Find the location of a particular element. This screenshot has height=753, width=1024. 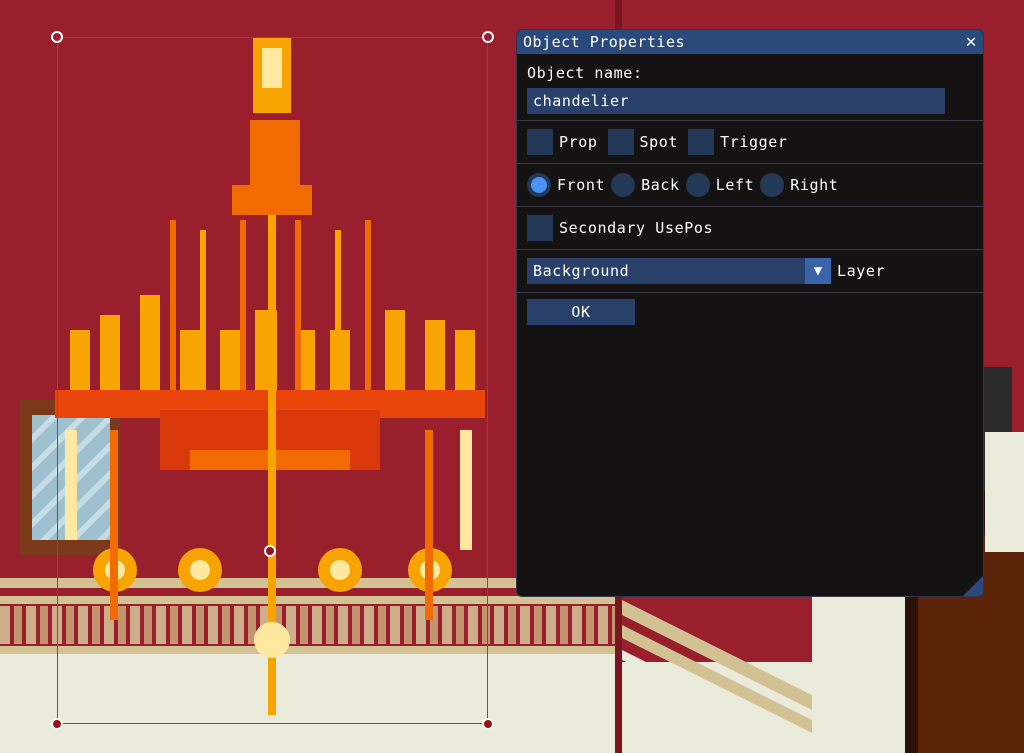

staircase-top is located at coordinates (1004, 492).